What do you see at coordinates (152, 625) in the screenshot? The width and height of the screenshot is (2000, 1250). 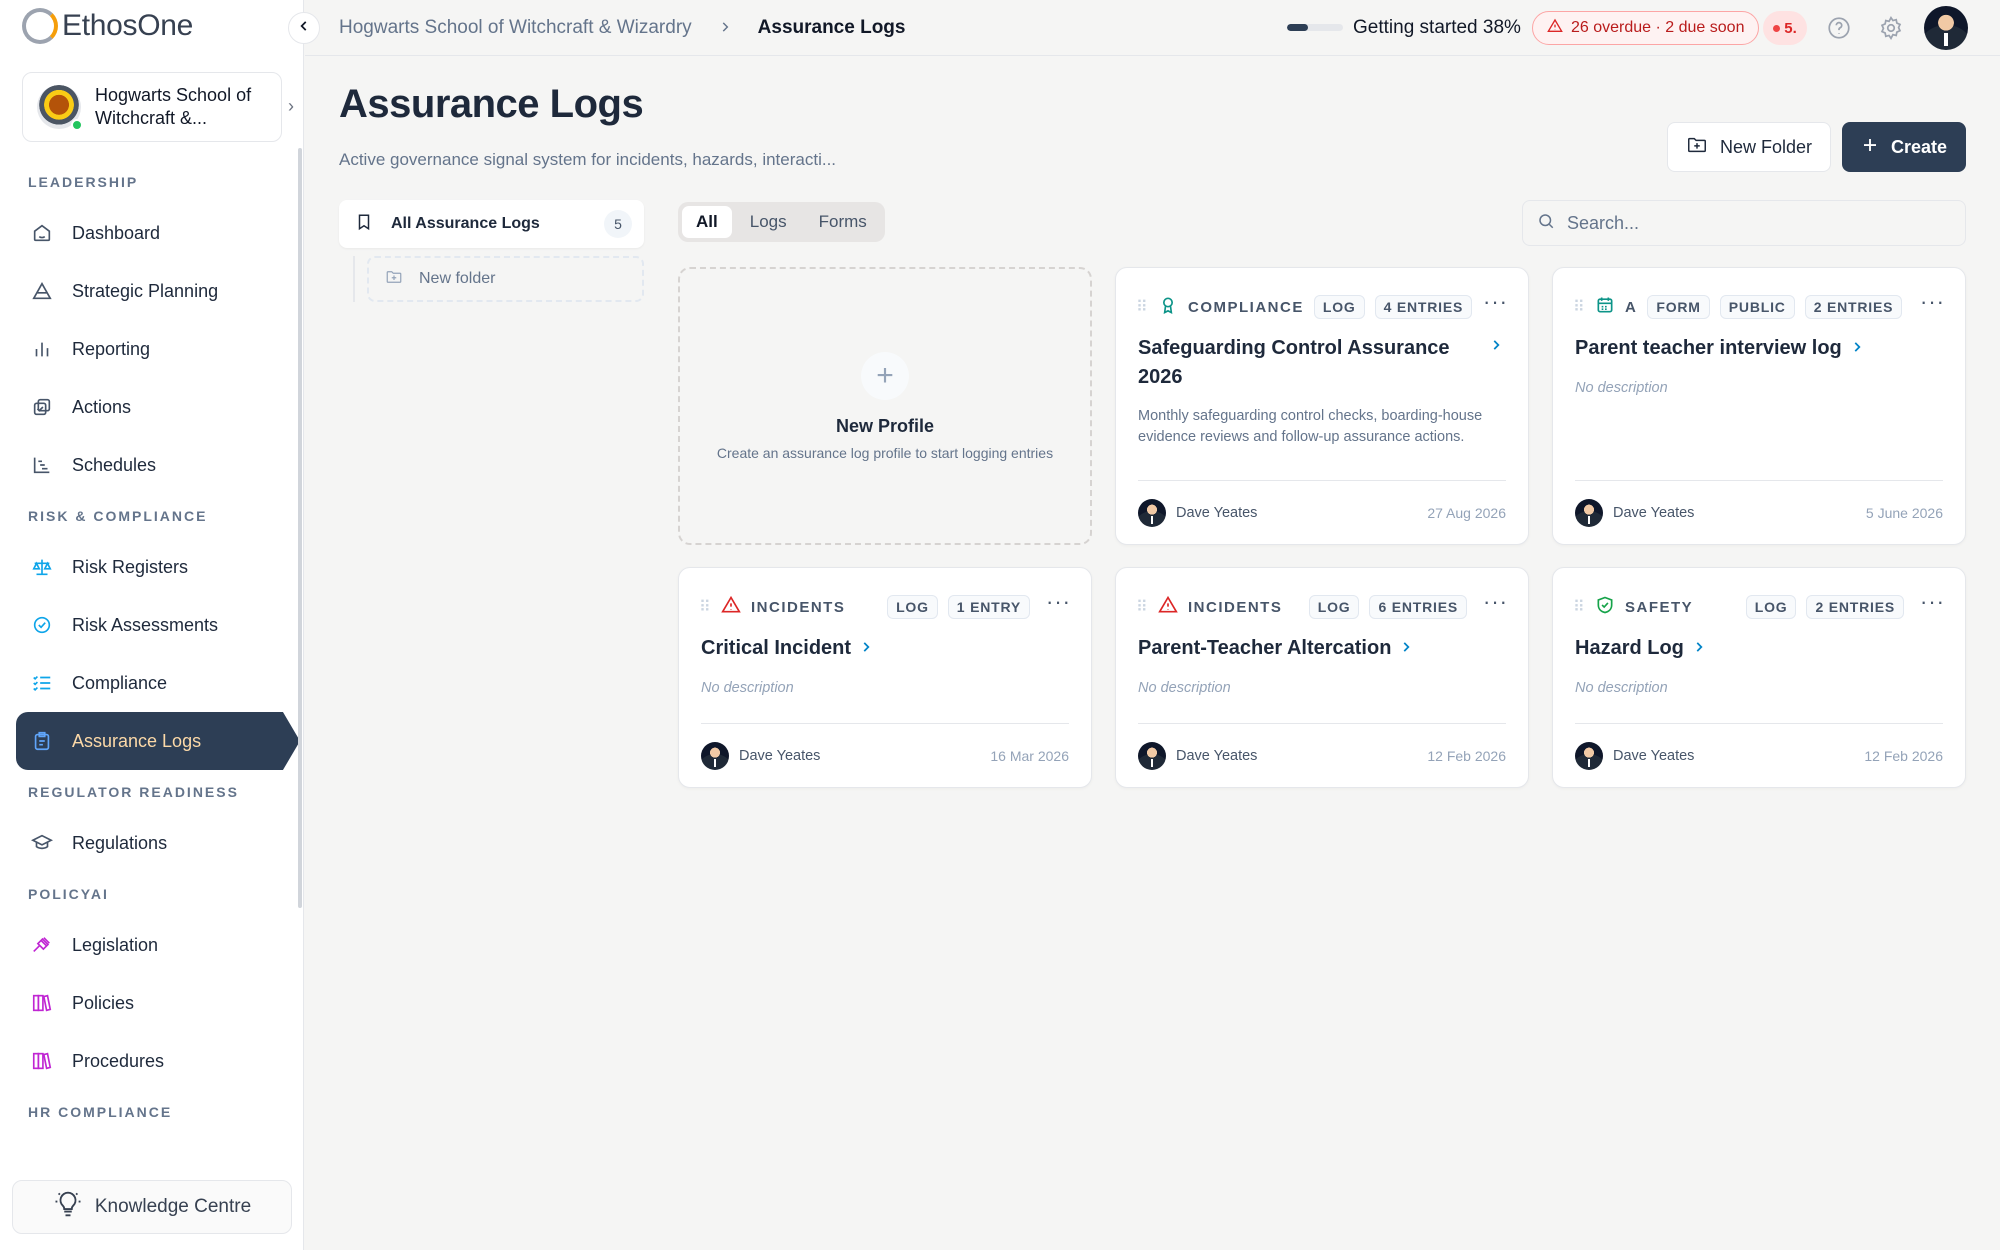 I see `sidebar-item-risk-assessments: Risk Assessments` at bounding box center [152, 625].